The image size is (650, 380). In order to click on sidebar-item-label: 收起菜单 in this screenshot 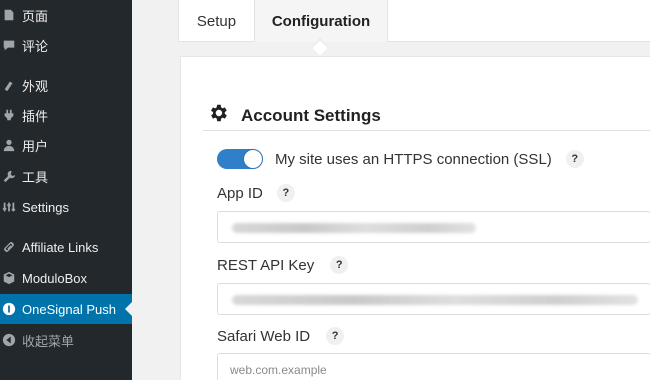, I will do `click(48, 341)`.